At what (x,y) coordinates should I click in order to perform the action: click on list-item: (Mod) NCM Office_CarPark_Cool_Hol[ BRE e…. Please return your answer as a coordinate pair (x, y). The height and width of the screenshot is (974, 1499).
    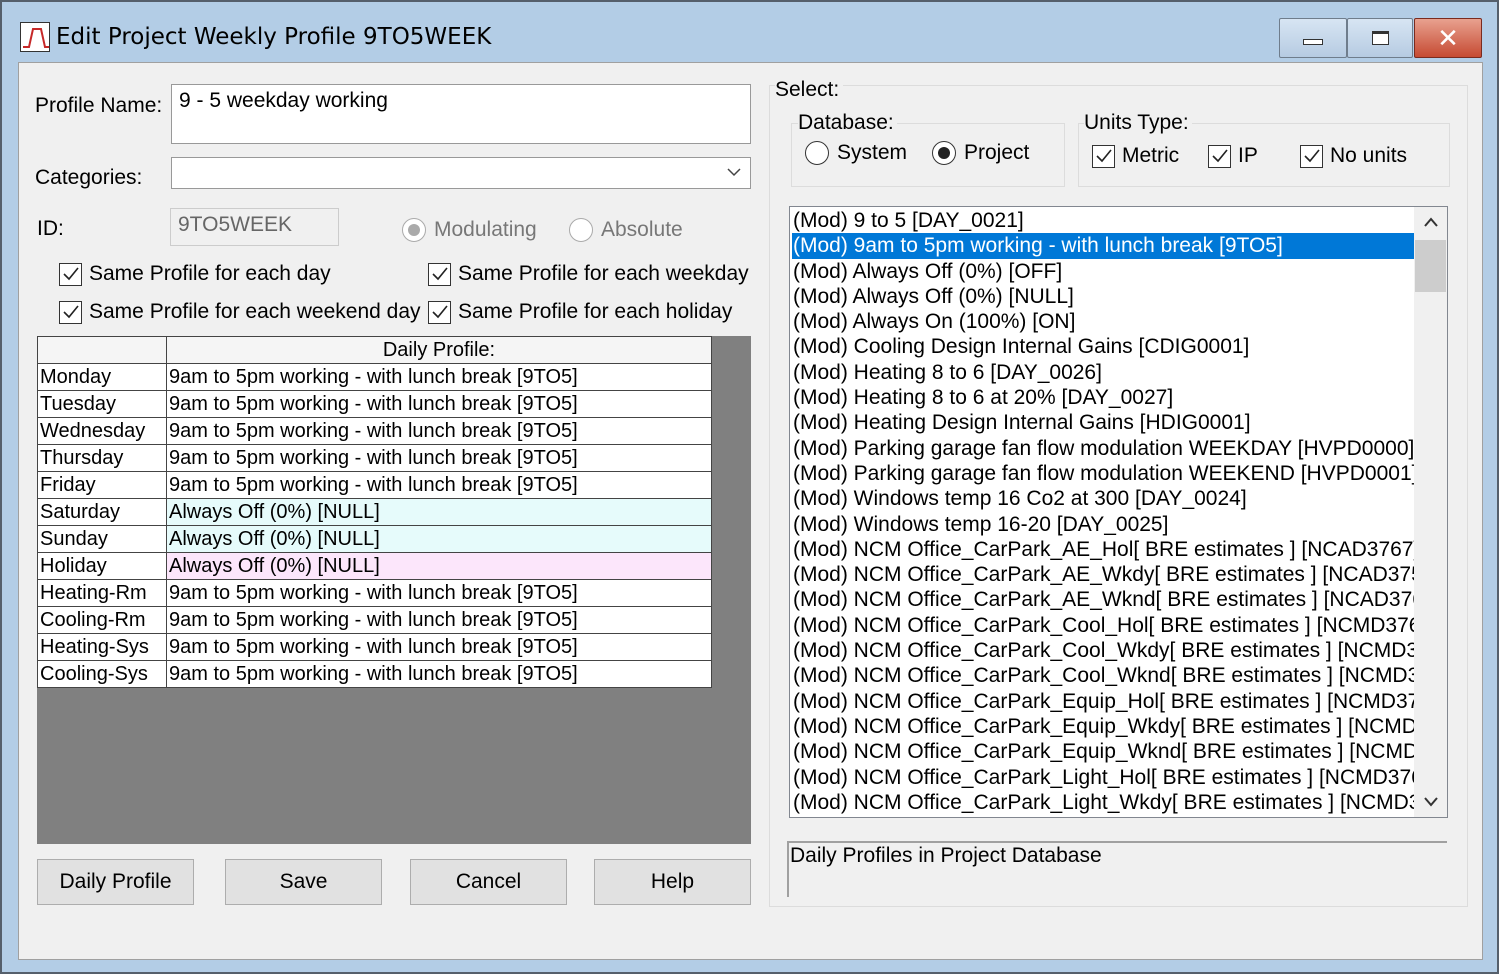
    Looking at the image, I should click on (1103, 625).